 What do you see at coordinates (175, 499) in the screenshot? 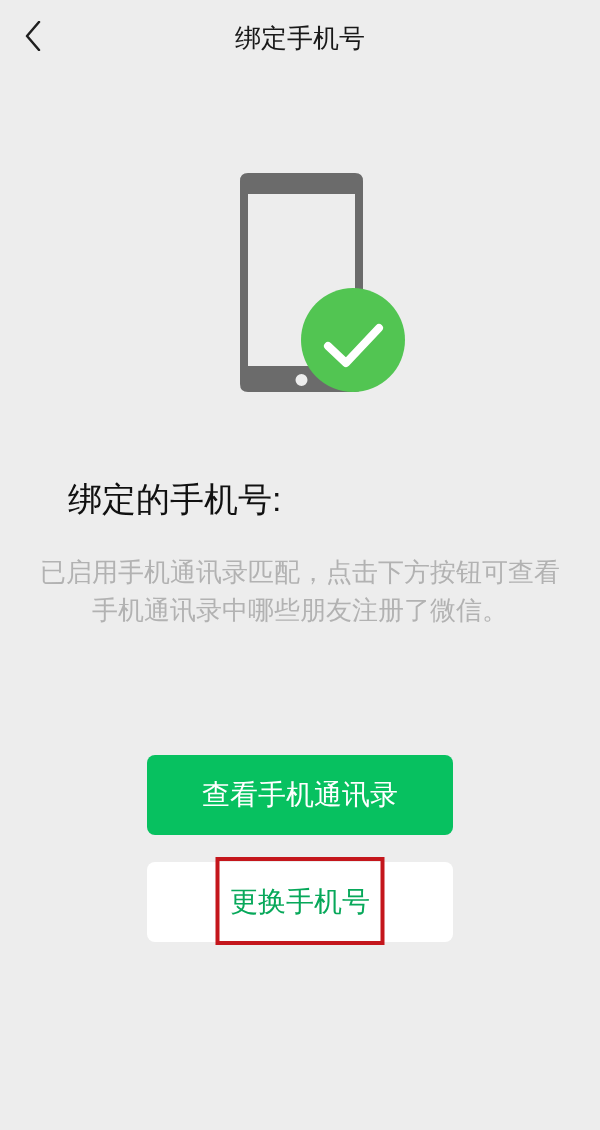
I see `section-heading: 绑定的手机号:` at bounding box center [175, 499].